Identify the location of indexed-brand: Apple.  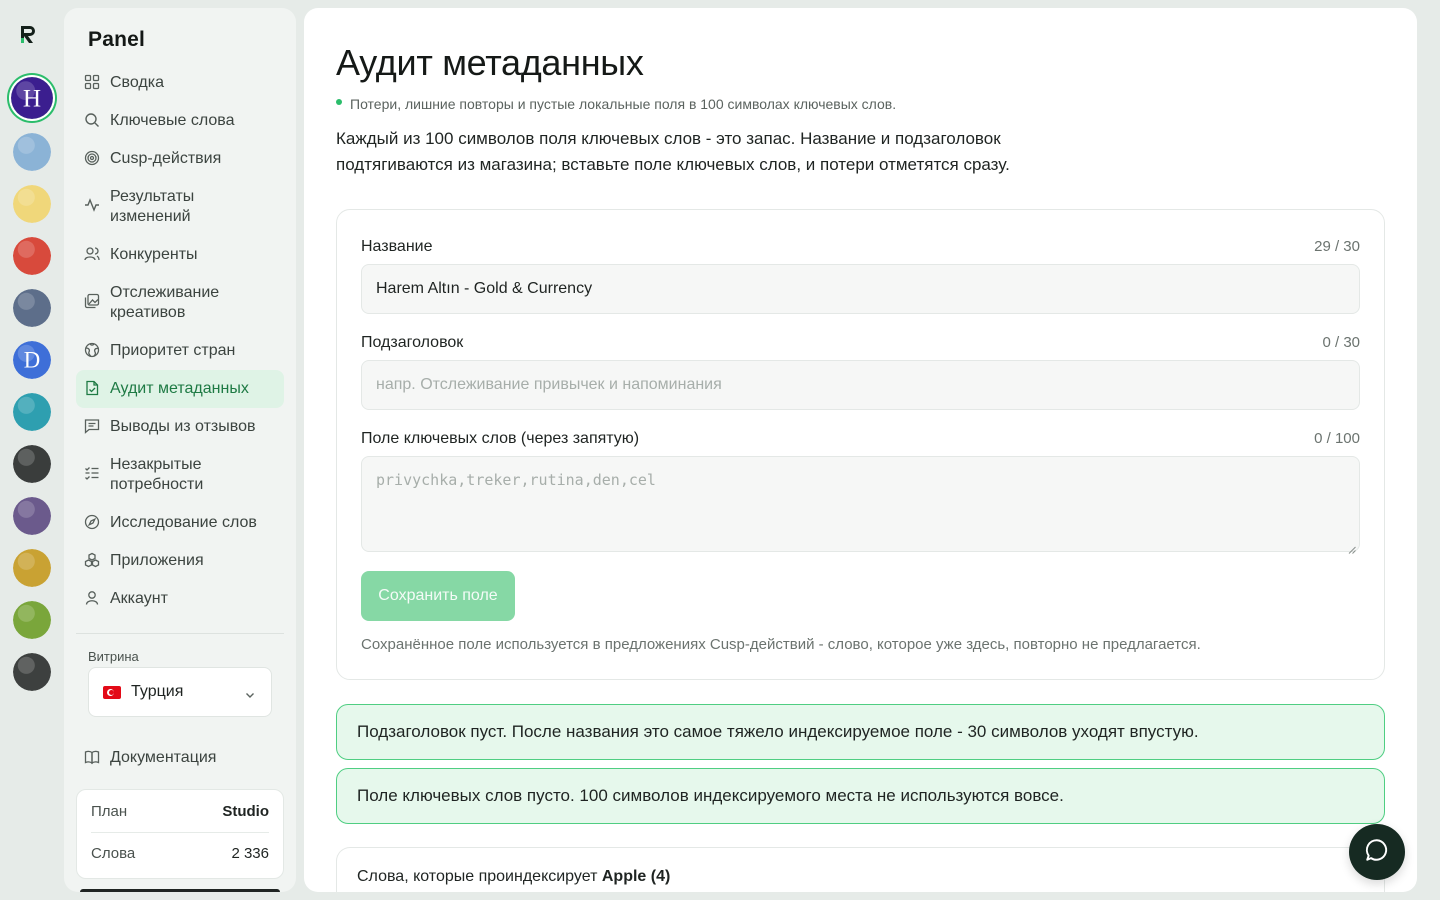
(624, 876).